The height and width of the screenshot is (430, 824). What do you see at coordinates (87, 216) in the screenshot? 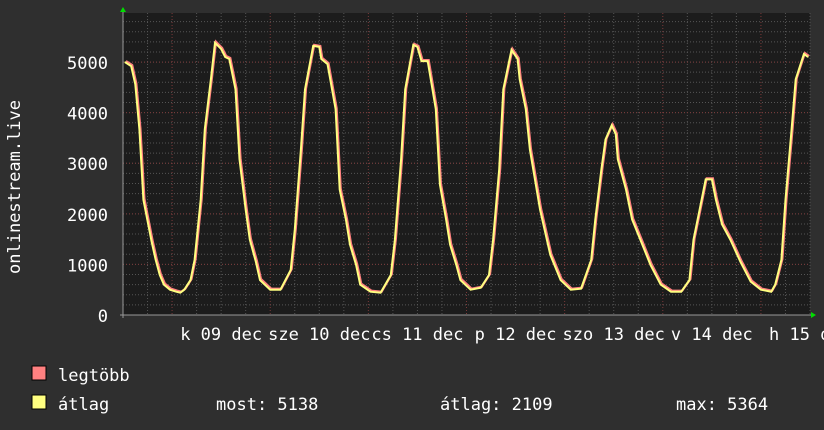
I see `y-tick-label: 2000` at bounding box center [87, 216].